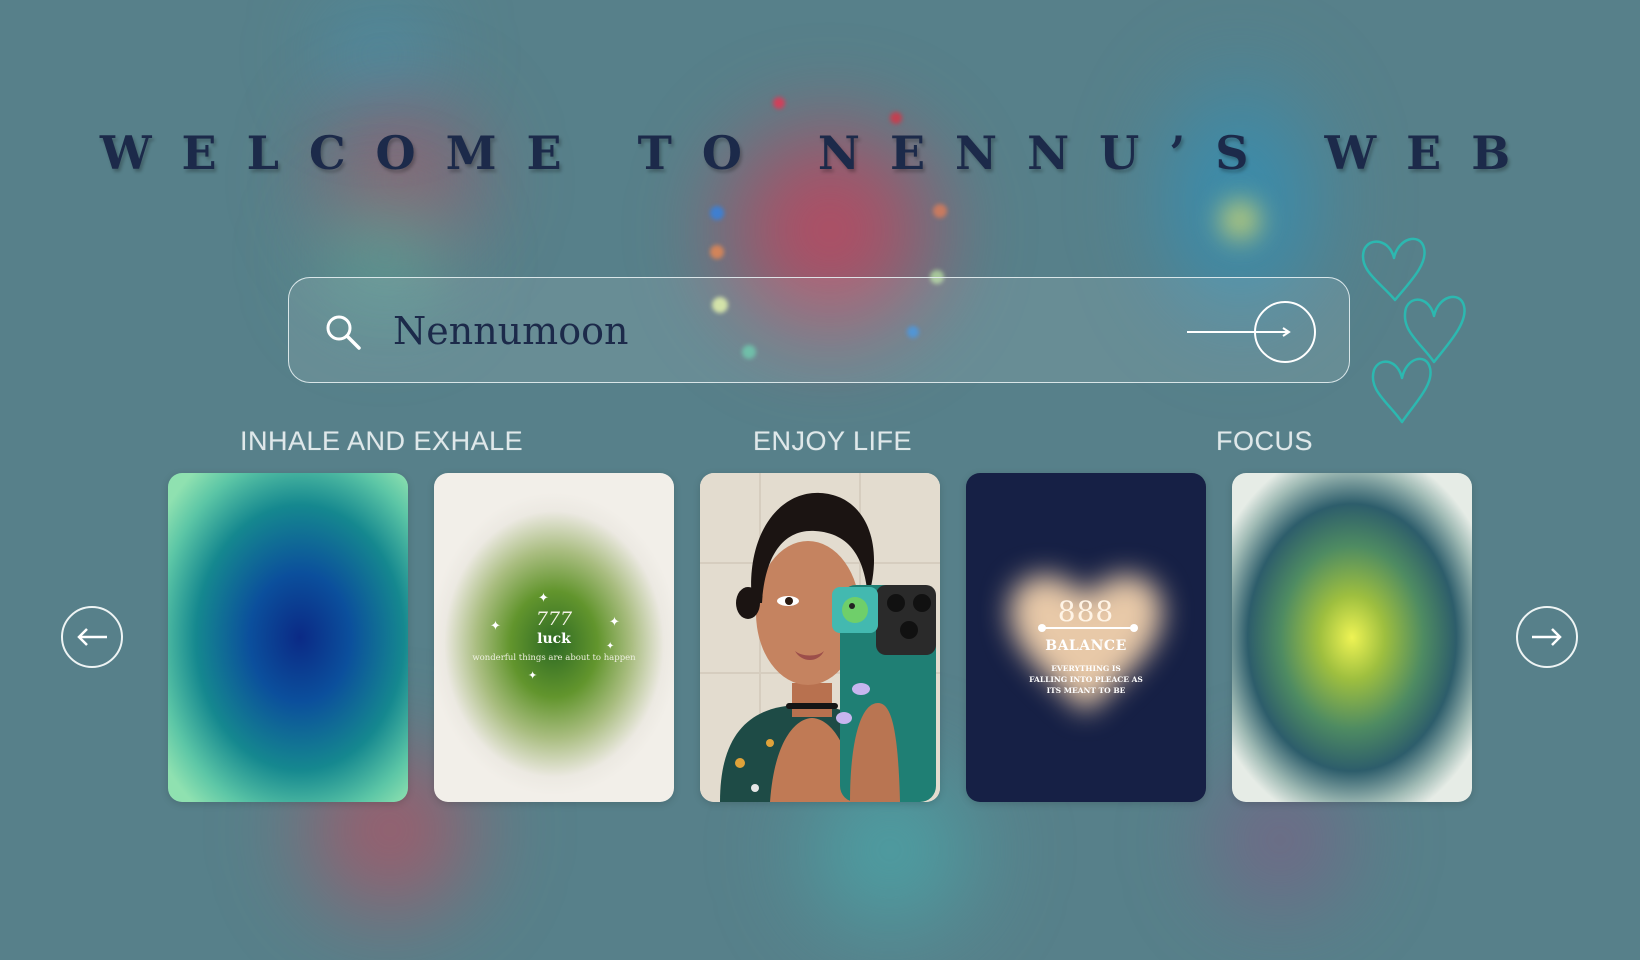  I want to click on card-number: 888, so click(1086, 611).